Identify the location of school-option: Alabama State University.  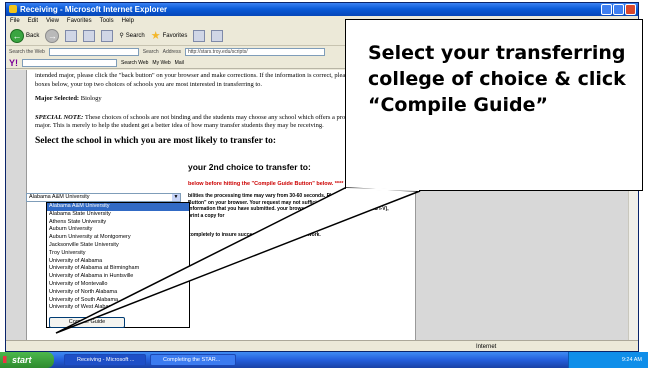
(118, 215).